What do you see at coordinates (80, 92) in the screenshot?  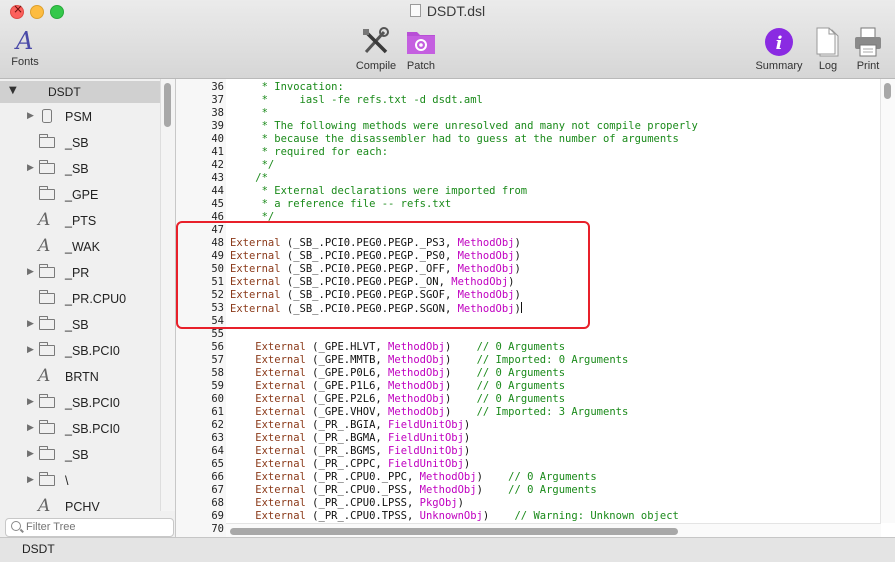 I see `tree-root-row: ▼ DSDT` at bounding box center [80, 92].